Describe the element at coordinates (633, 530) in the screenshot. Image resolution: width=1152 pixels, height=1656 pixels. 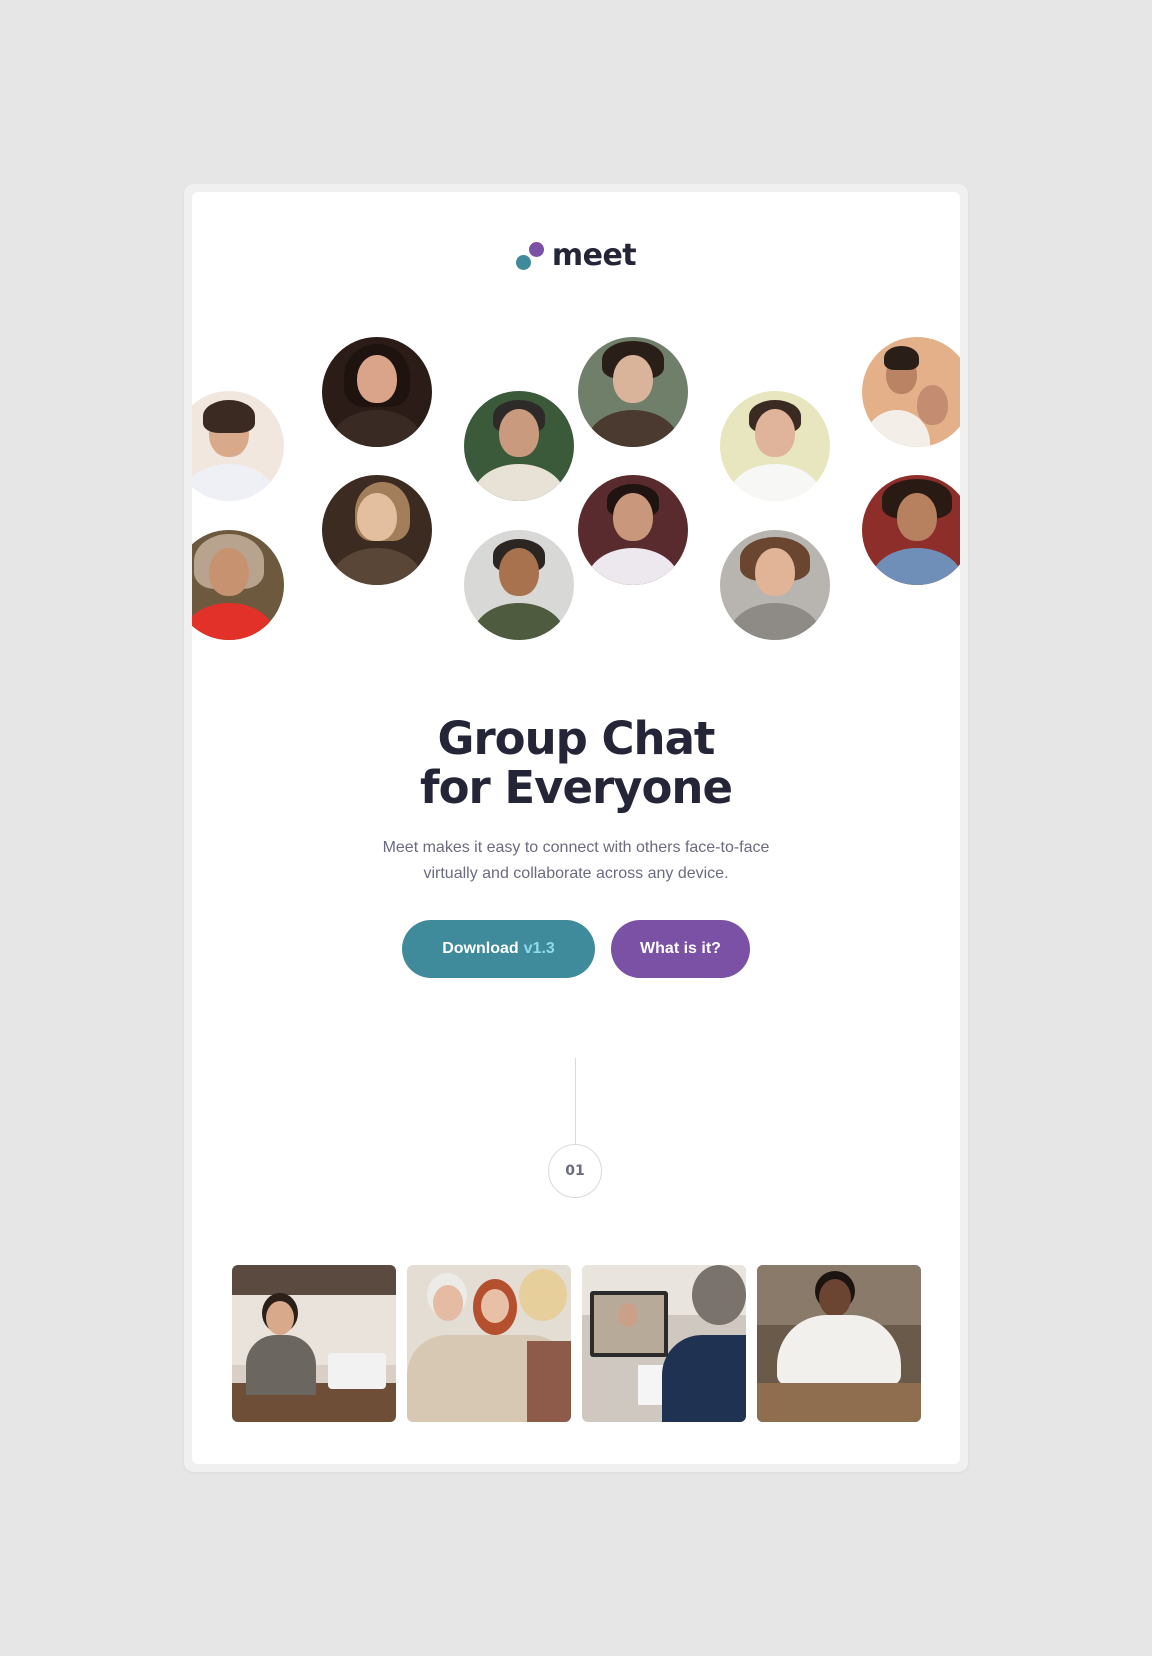
I see `avatar-man-flowers-background` at that location.